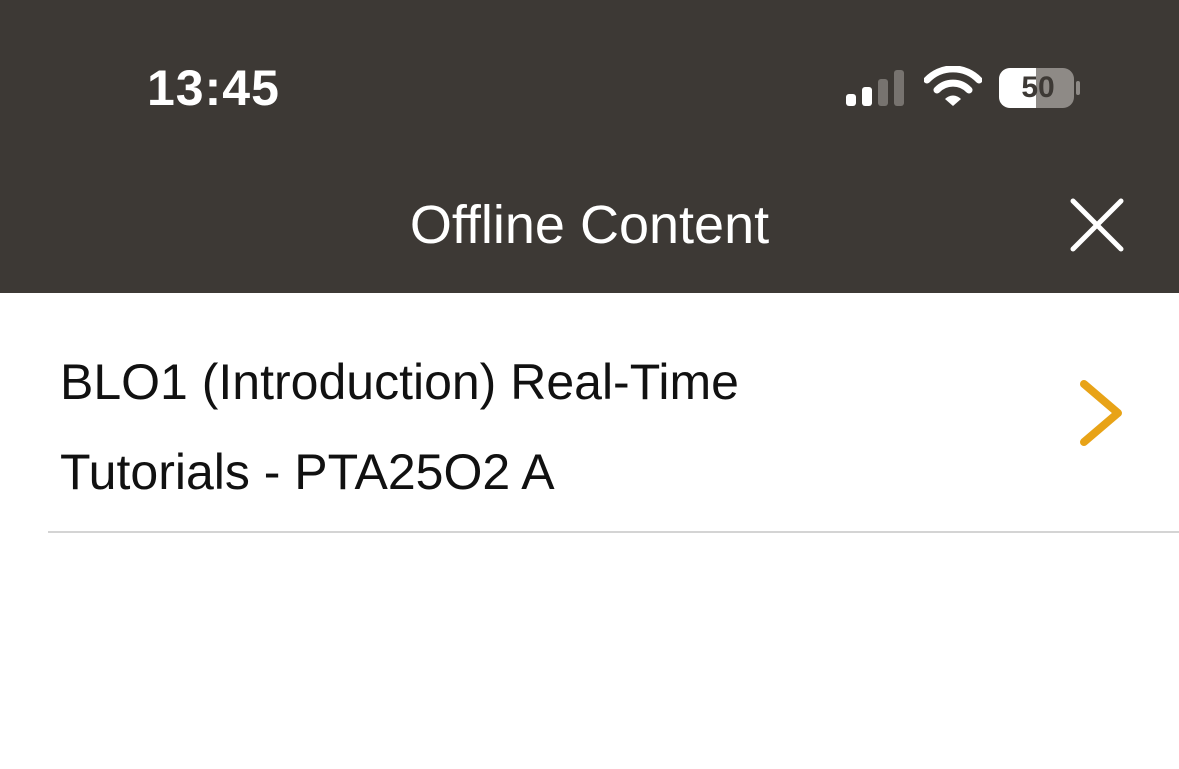 The width and height of the screenshot is (1179, 769). Describe the element at coordinates (307, 472) in the screenshot. I see `list-item-label-line-2: Tutorials - PTA25O2 A` at that location.